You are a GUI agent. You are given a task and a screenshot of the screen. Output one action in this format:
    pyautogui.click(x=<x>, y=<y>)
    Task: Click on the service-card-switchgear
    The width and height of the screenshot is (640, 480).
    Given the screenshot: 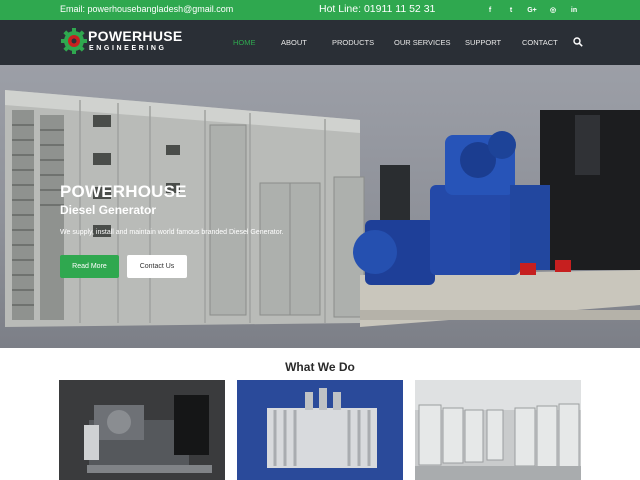 What is the action you would take?
    pyautogui.click(x=498, y=430)
    